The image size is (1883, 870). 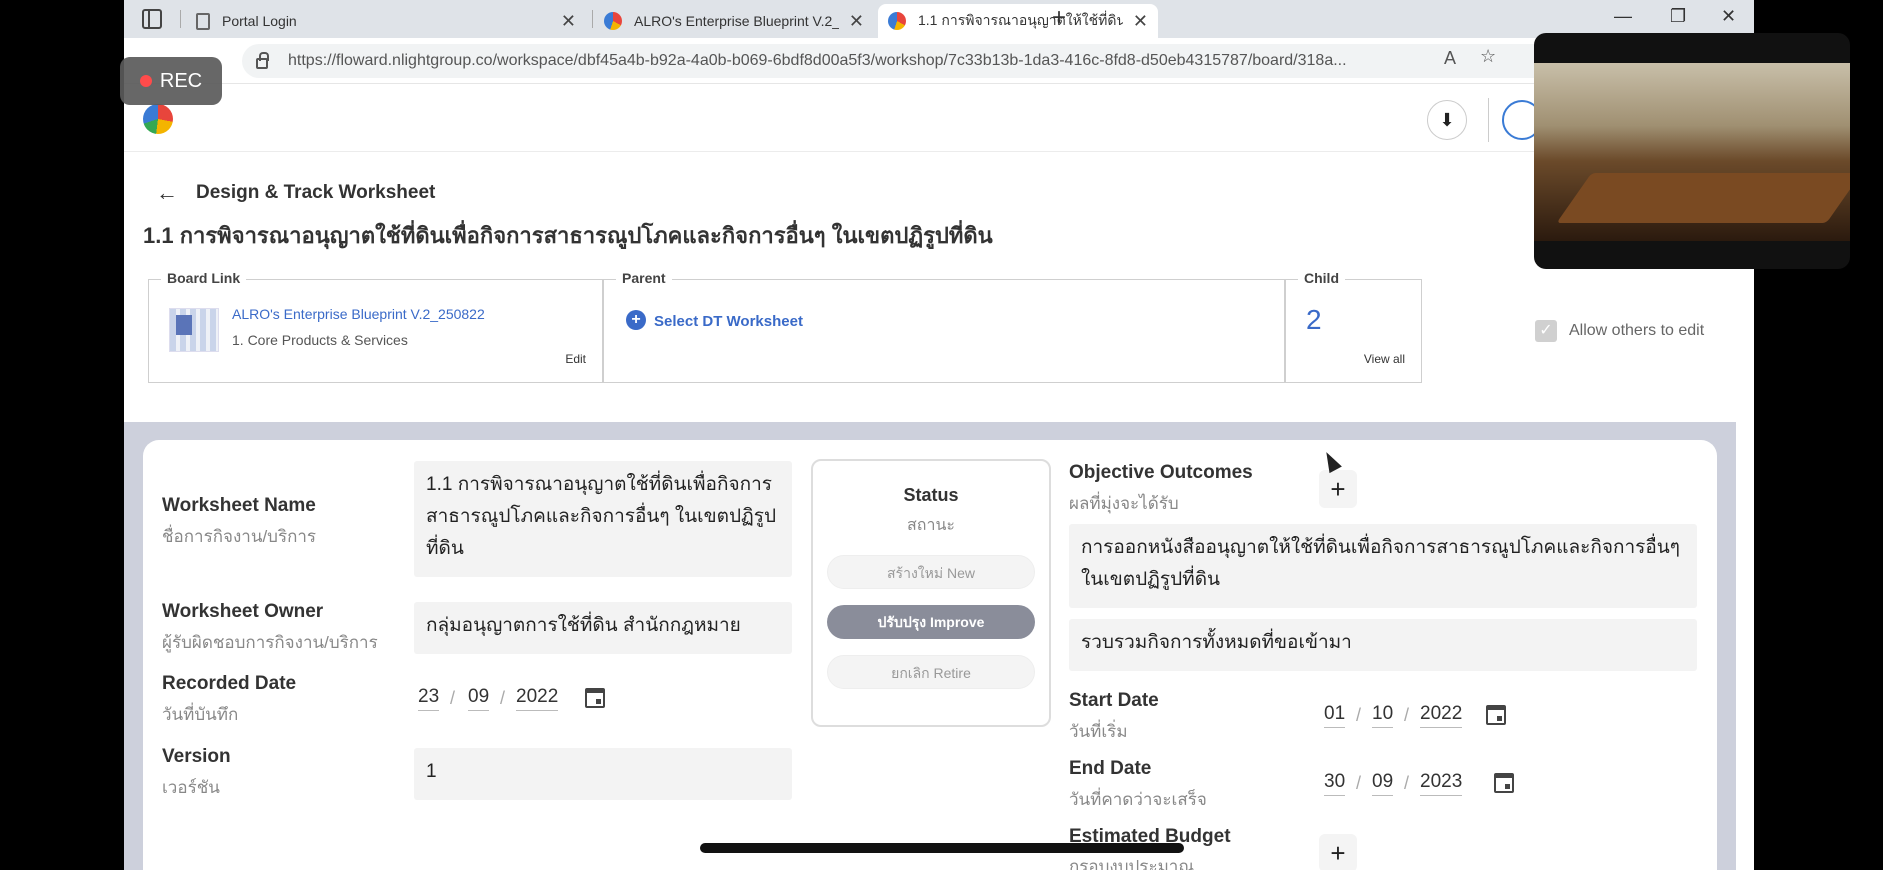 What do you see at coordinates (203, 21) in the screenshot?
I see `document-icon` at bounding box center [203, 21].